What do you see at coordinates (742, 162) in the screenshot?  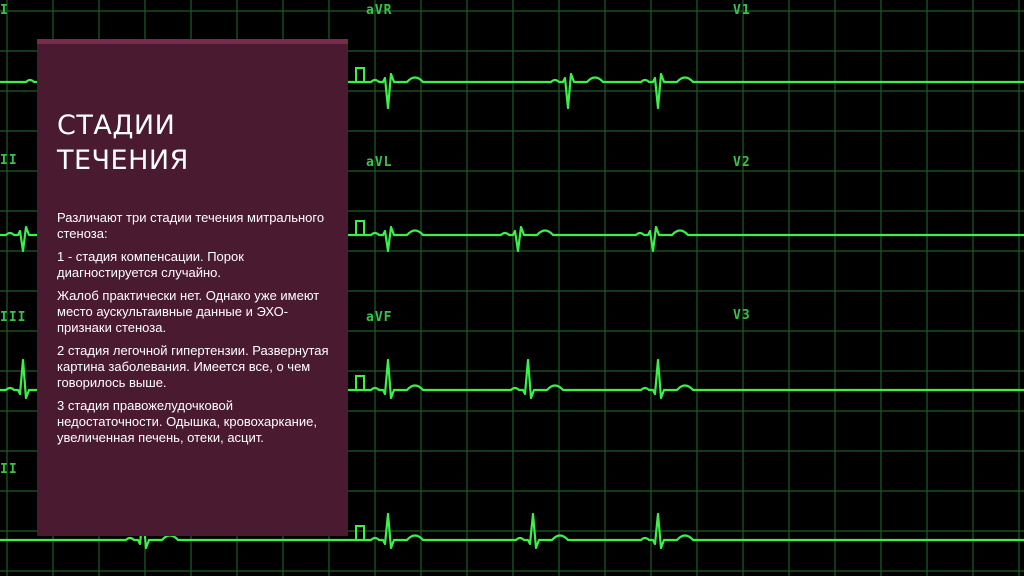 I see `lead-label-v2: V2` at bounding box center [742, 162].